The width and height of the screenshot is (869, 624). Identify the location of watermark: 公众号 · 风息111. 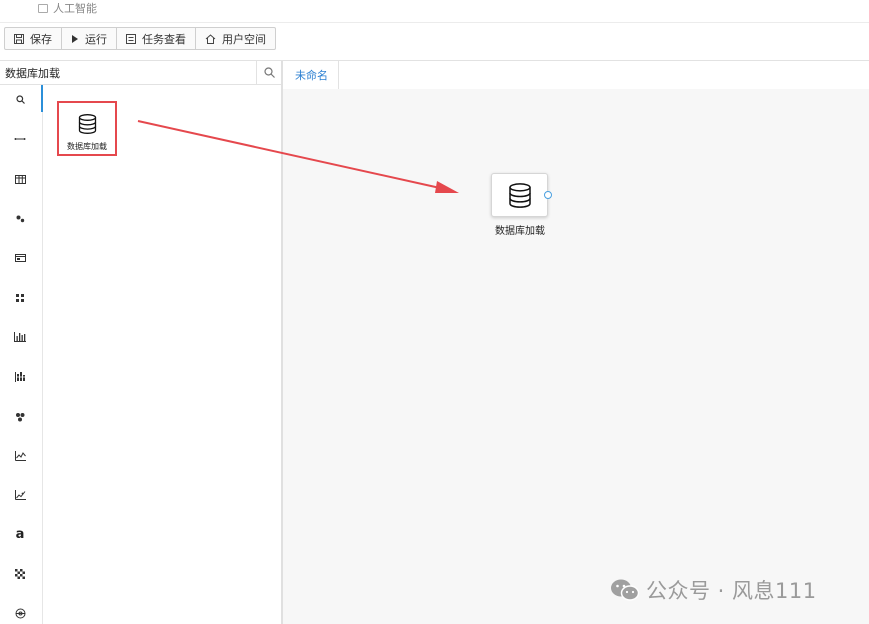
(713, 590).